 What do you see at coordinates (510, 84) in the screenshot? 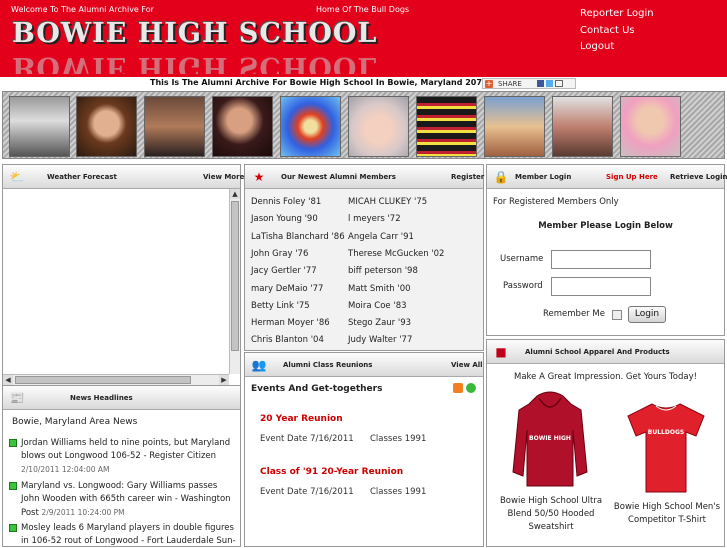
I see `share-label: SHARE` at bounding box center [510, 84].